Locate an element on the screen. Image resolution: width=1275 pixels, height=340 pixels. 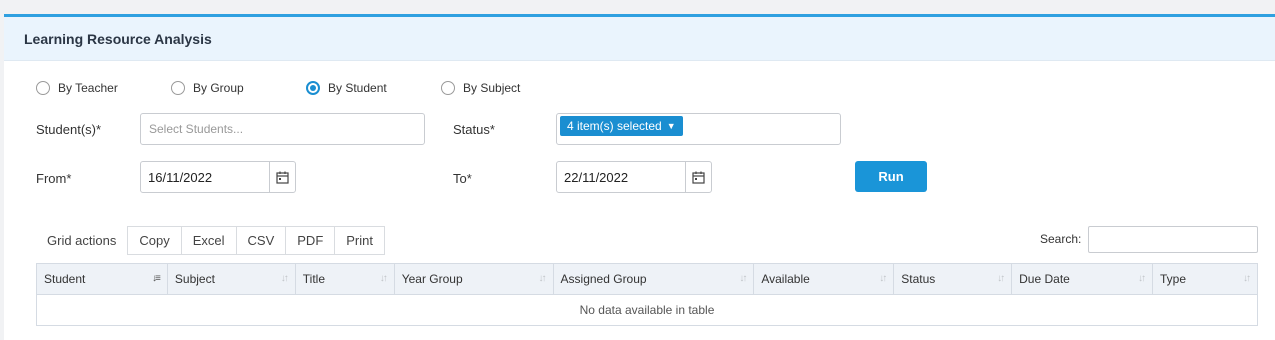
to-date-field: 22/11/2022 is located at coordinates (634, 177).